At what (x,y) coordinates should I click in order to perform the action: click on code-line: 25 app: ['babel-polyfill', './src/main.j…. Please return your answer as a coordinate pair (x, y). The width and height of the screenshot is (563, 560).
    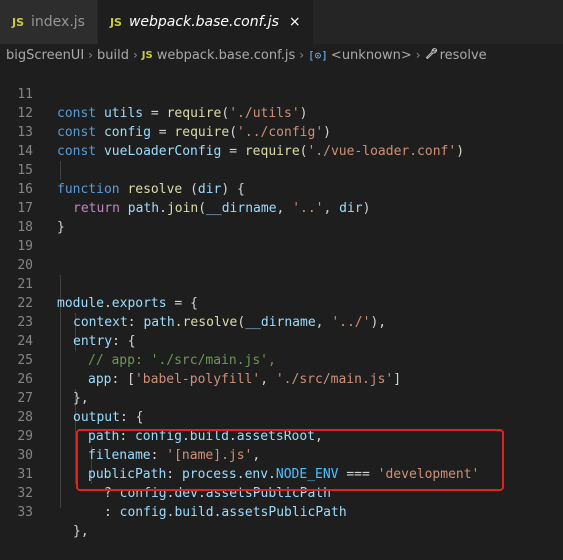
    Looking at the image, I should click on (281, 359).